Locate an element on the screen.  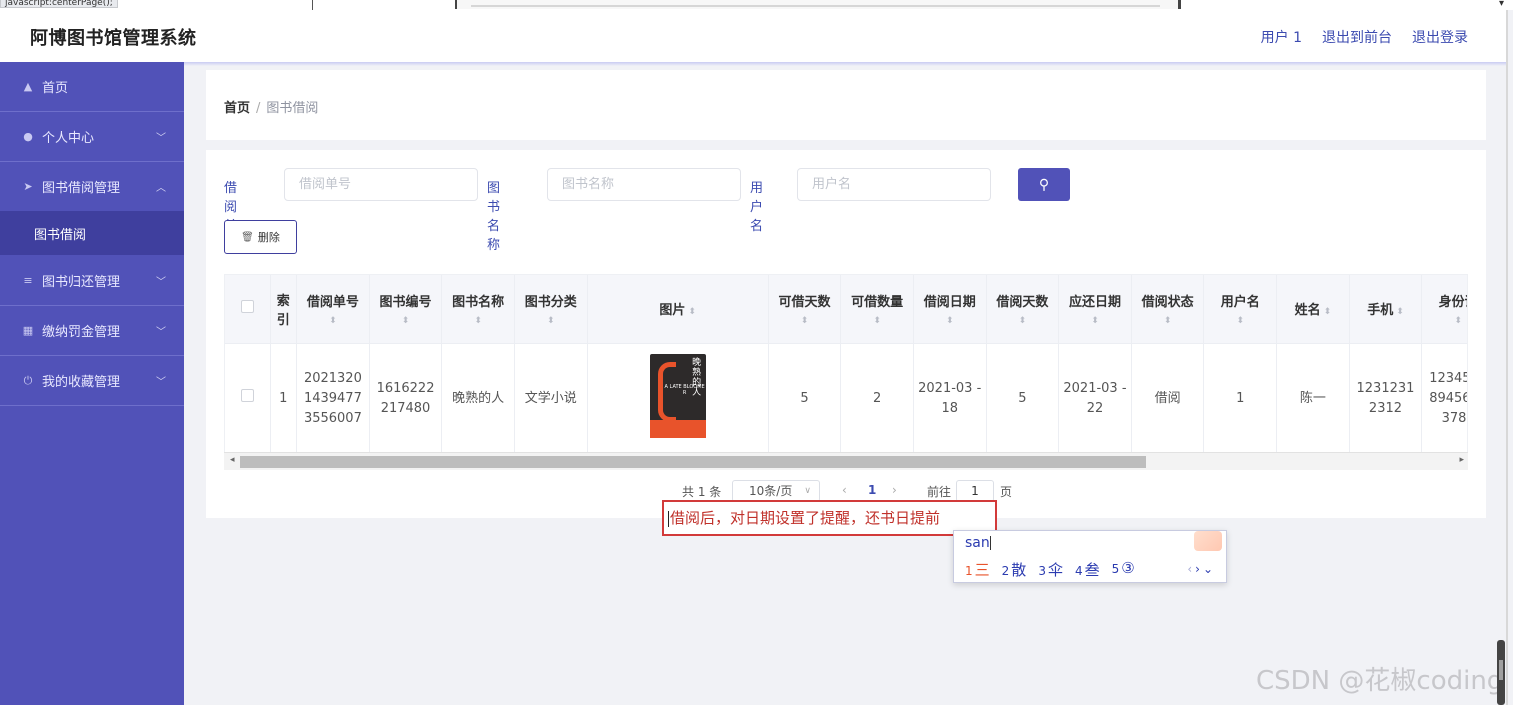
col-header: 图片 ⬍ is located at coordinates (678, 309).